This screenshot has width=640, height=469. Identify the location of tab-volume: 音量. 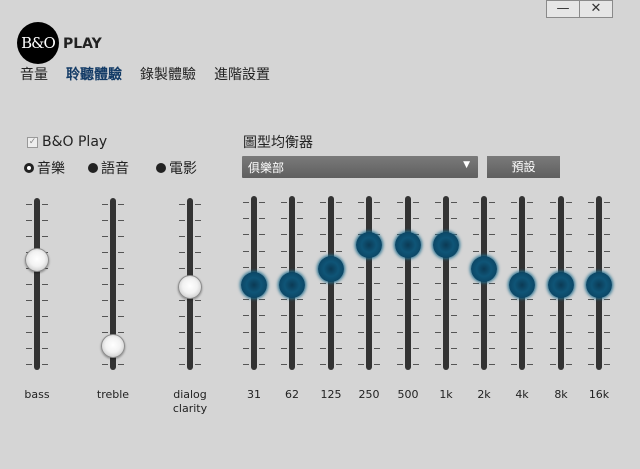
(34, 74).